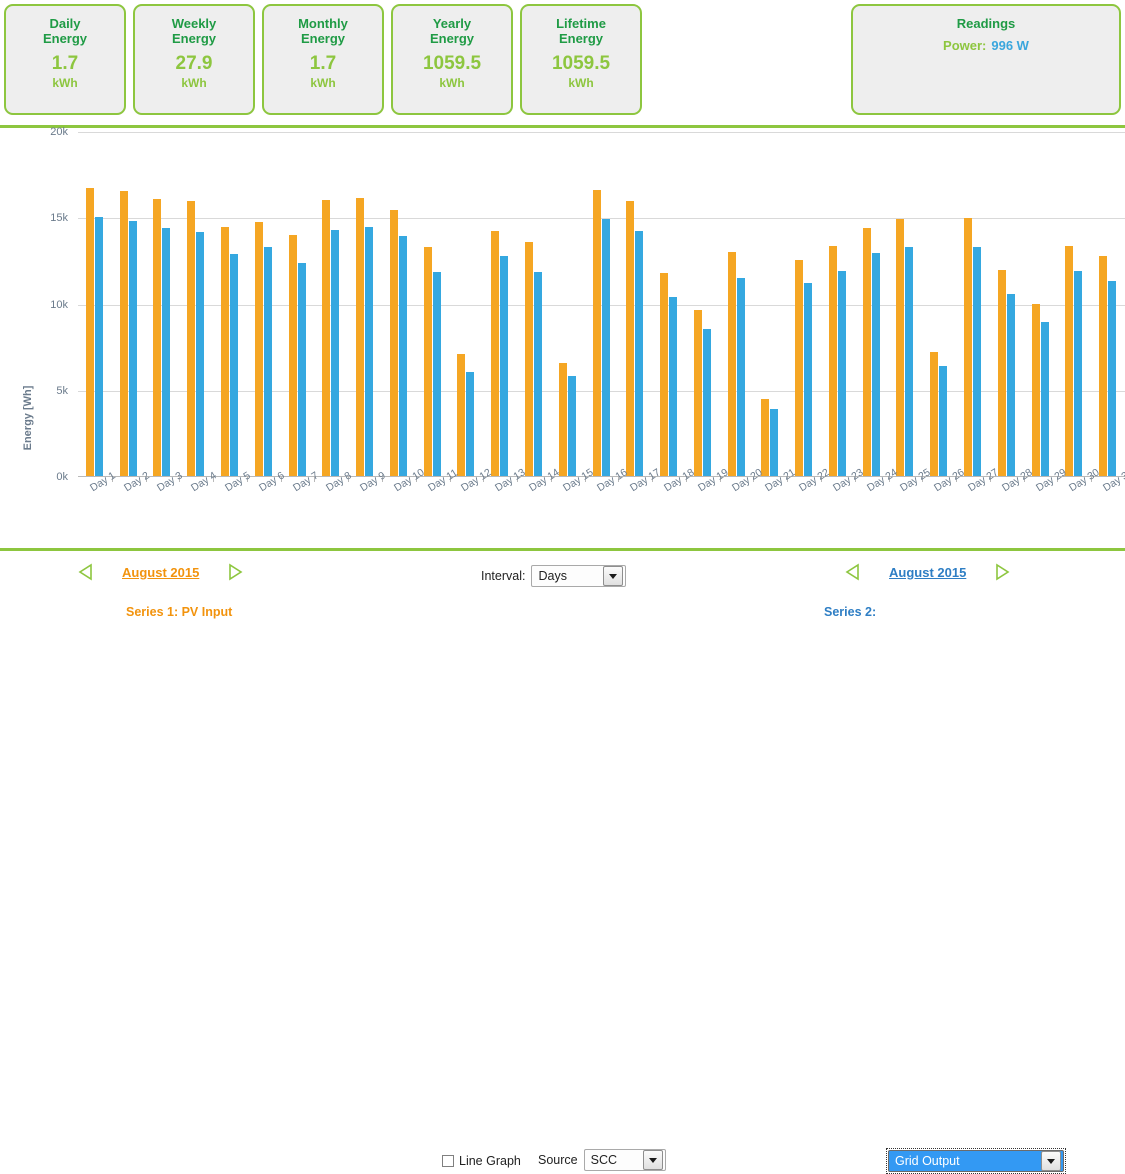  I want to click on card-title: Weekly Energy, so click(194, 31).